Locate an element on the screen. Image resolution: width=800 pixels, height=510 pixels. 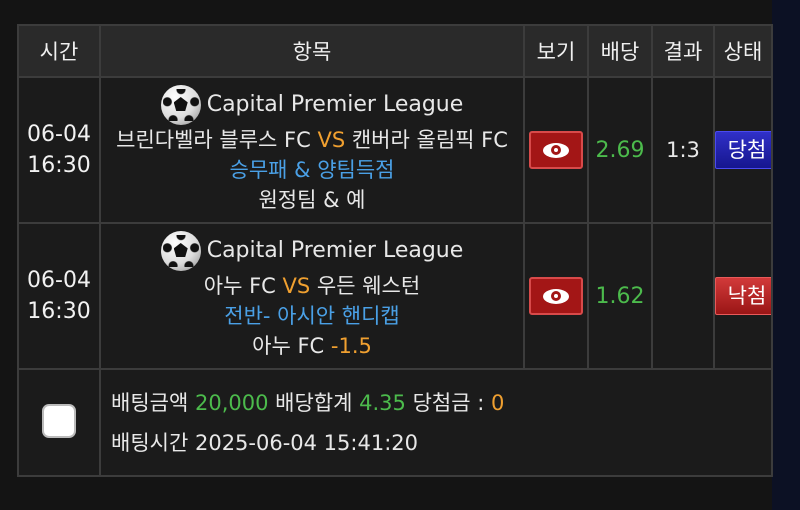
home-team: 아누 FC is located at coordinates (239, 286).